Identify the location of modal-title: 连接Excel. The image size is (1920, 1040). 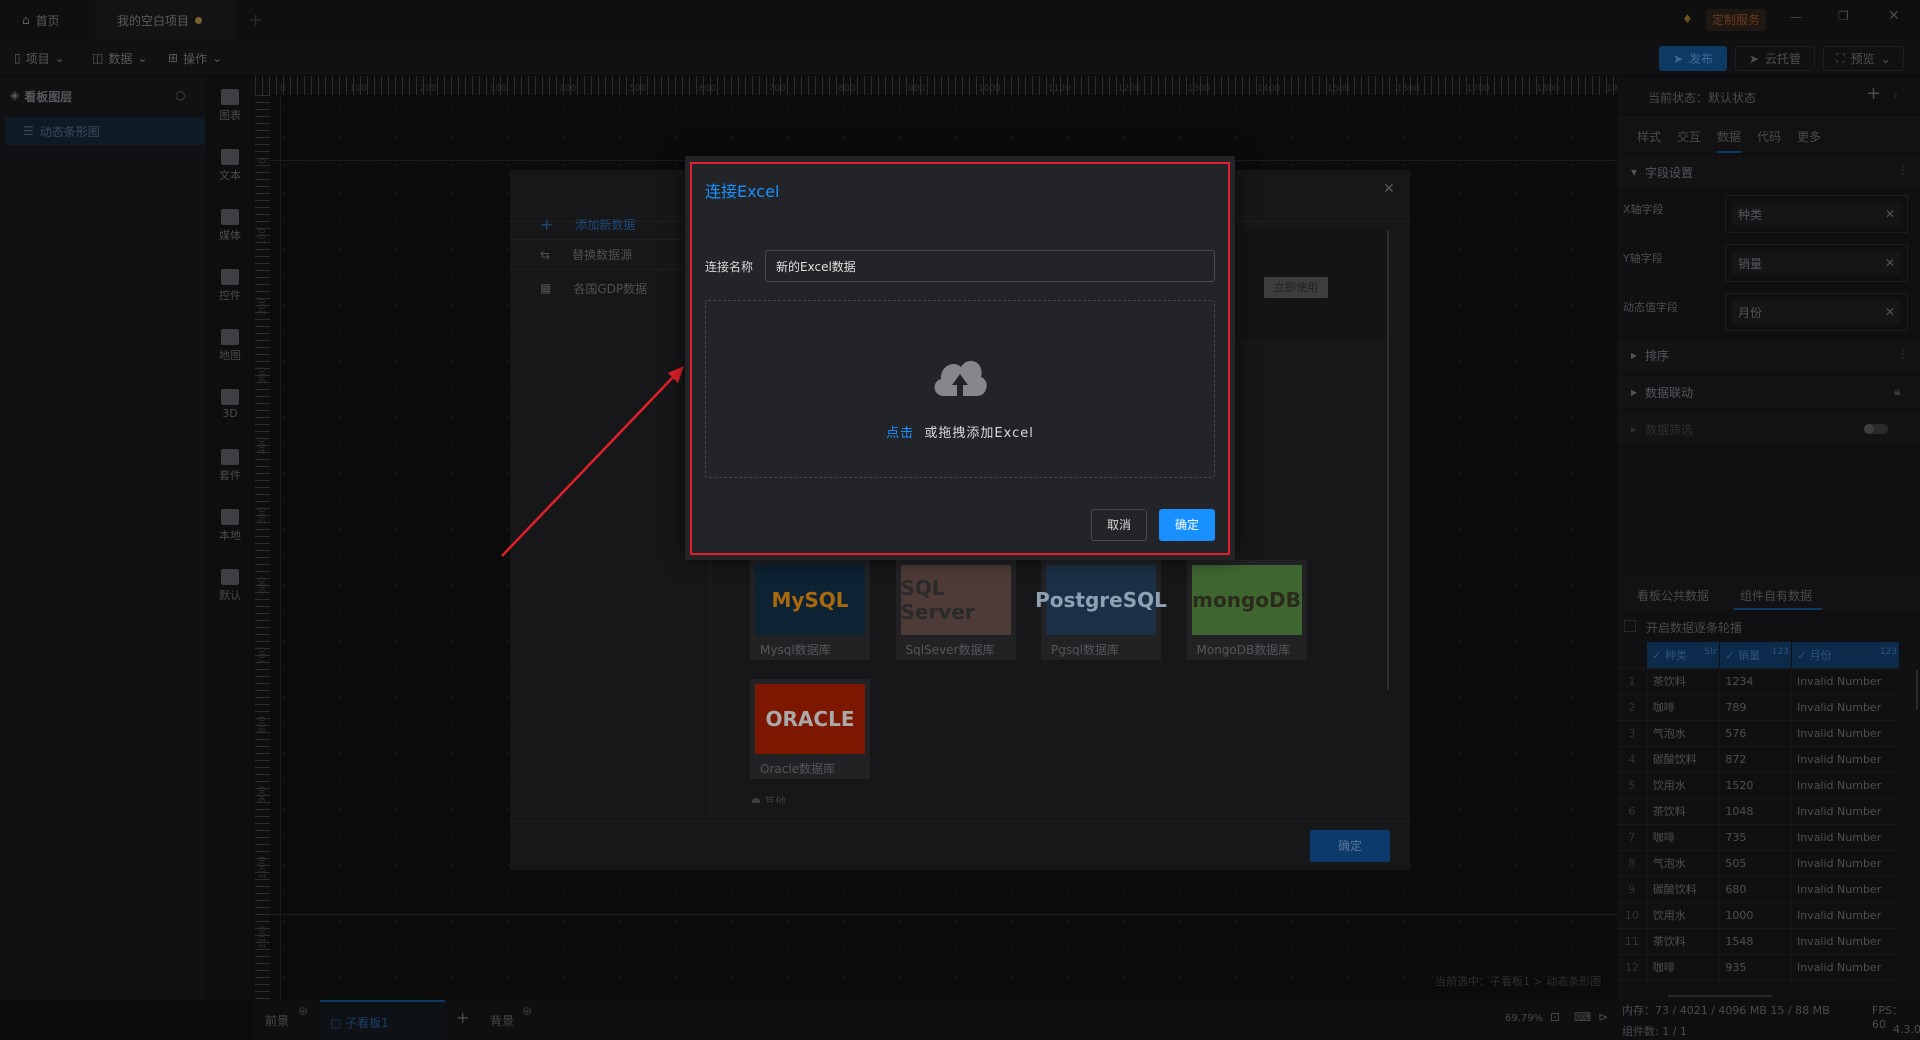
(742, 191).